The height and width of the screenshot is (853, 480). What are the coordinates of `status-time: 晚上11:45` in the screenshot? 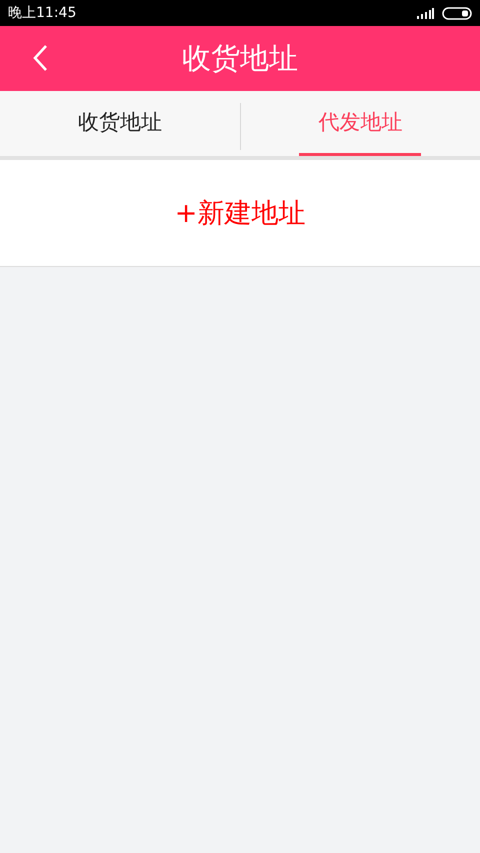 It's located at (42, 13).